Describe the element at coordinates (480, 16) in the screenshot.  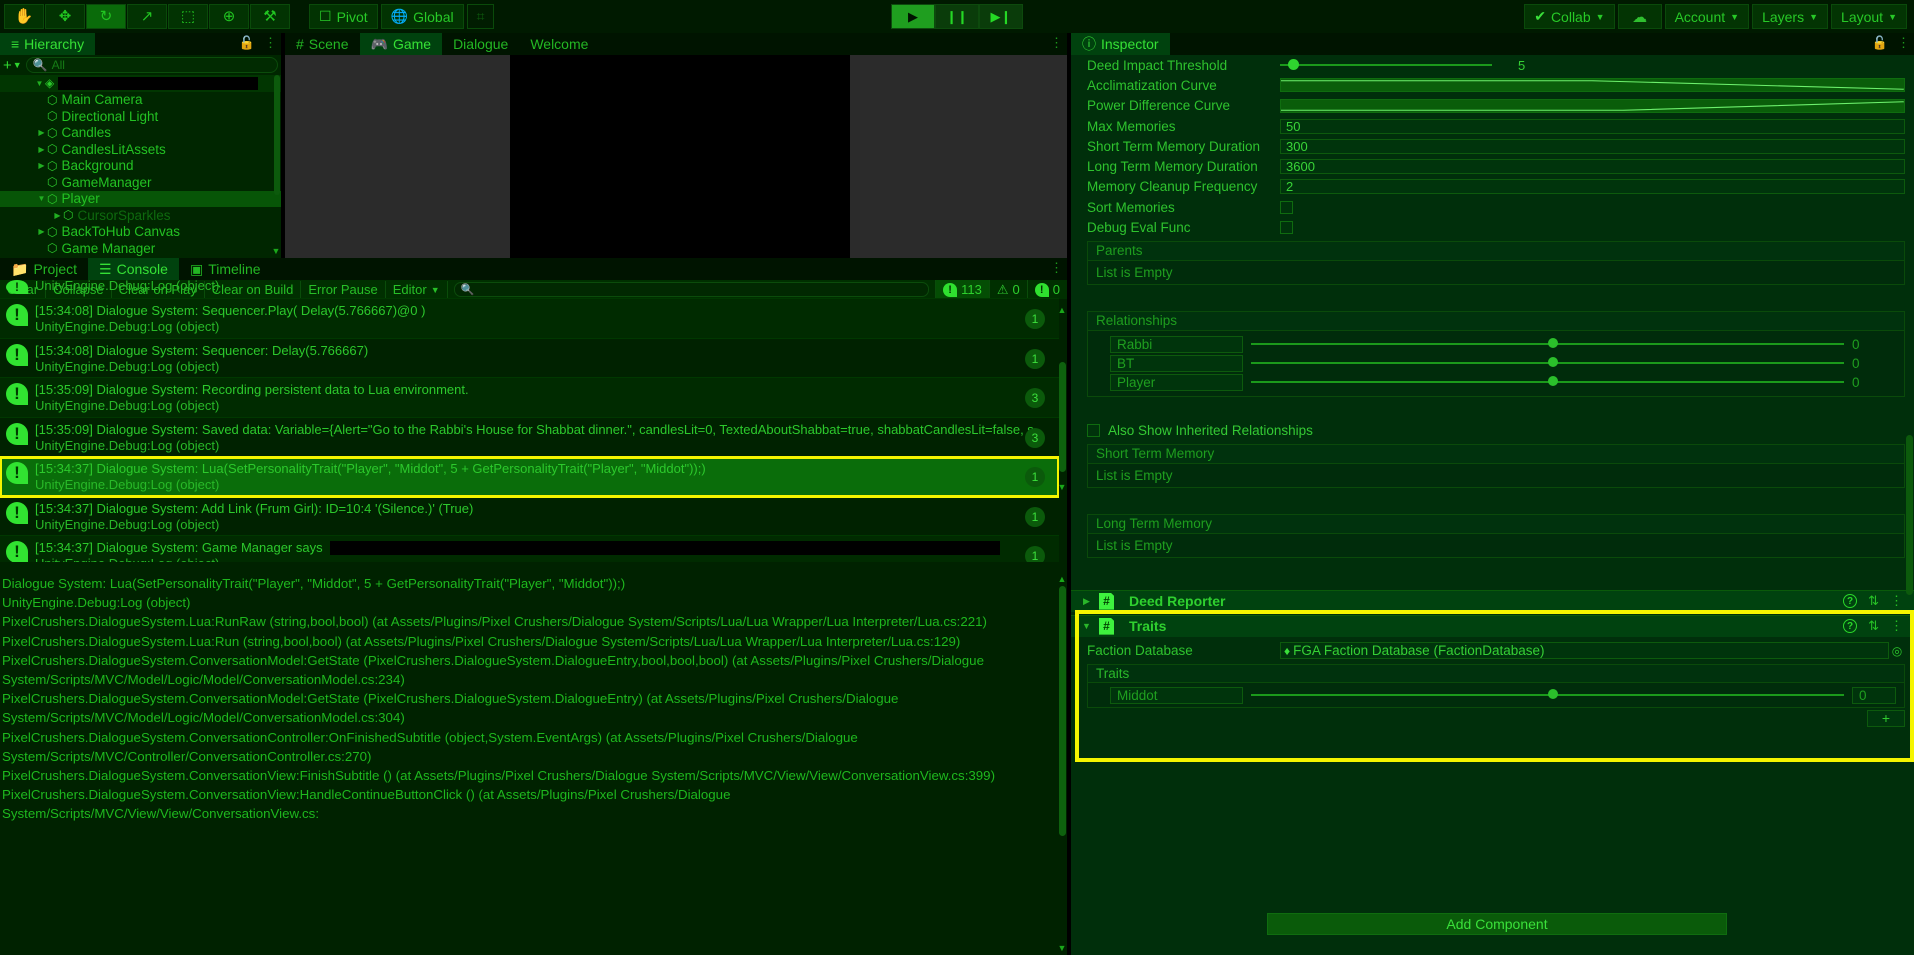
I see `grid-snap-button: ⌗` at that location.